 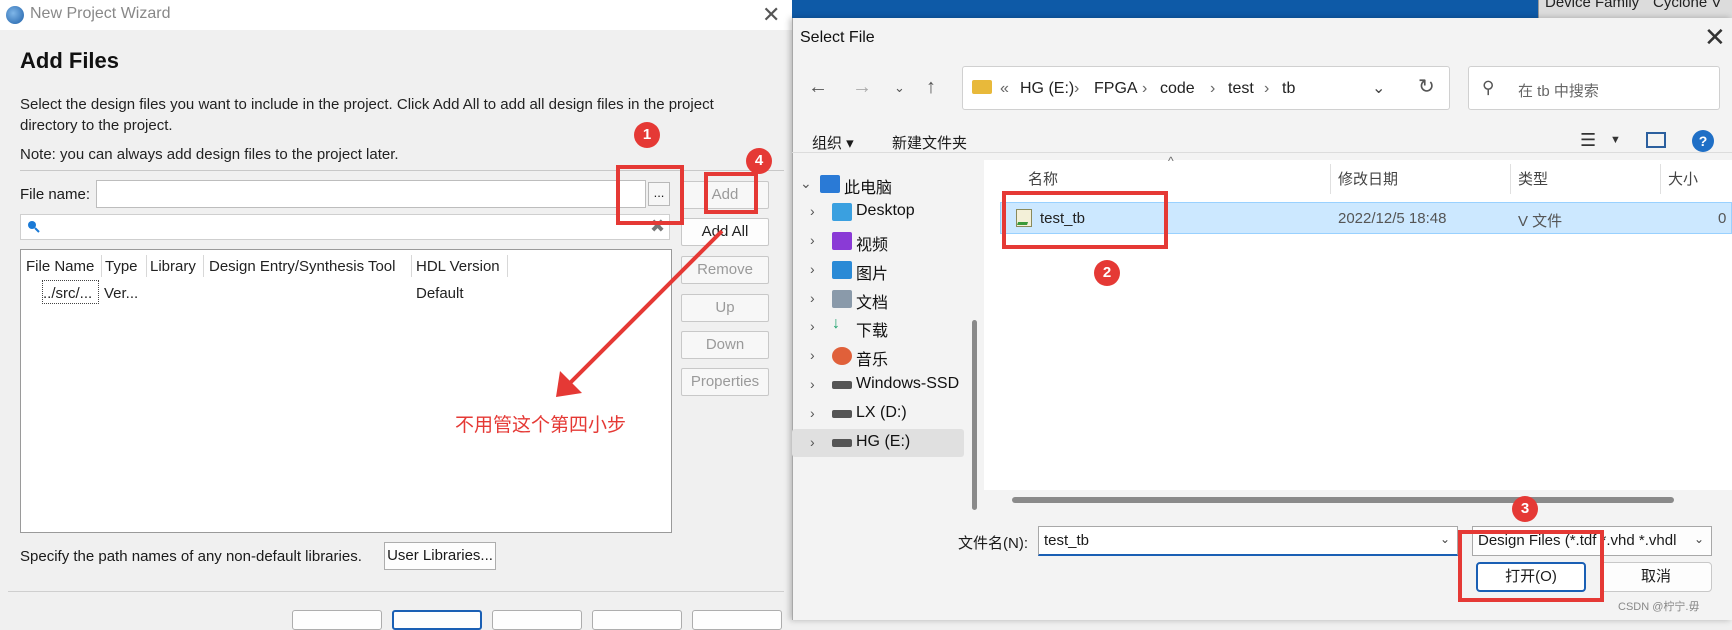 What do you see at coordinates (842, 212) in the screenshot?
I see `desktop-icon` at bounding box center [842, 212].